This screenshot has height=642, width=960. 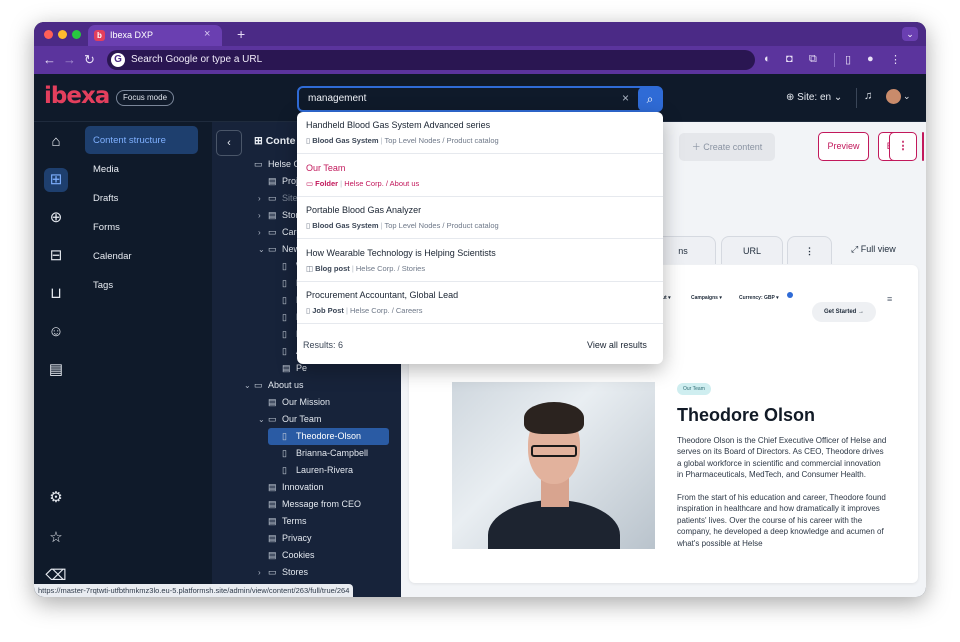 I want to click on avatar, so click(x=893, y=96).